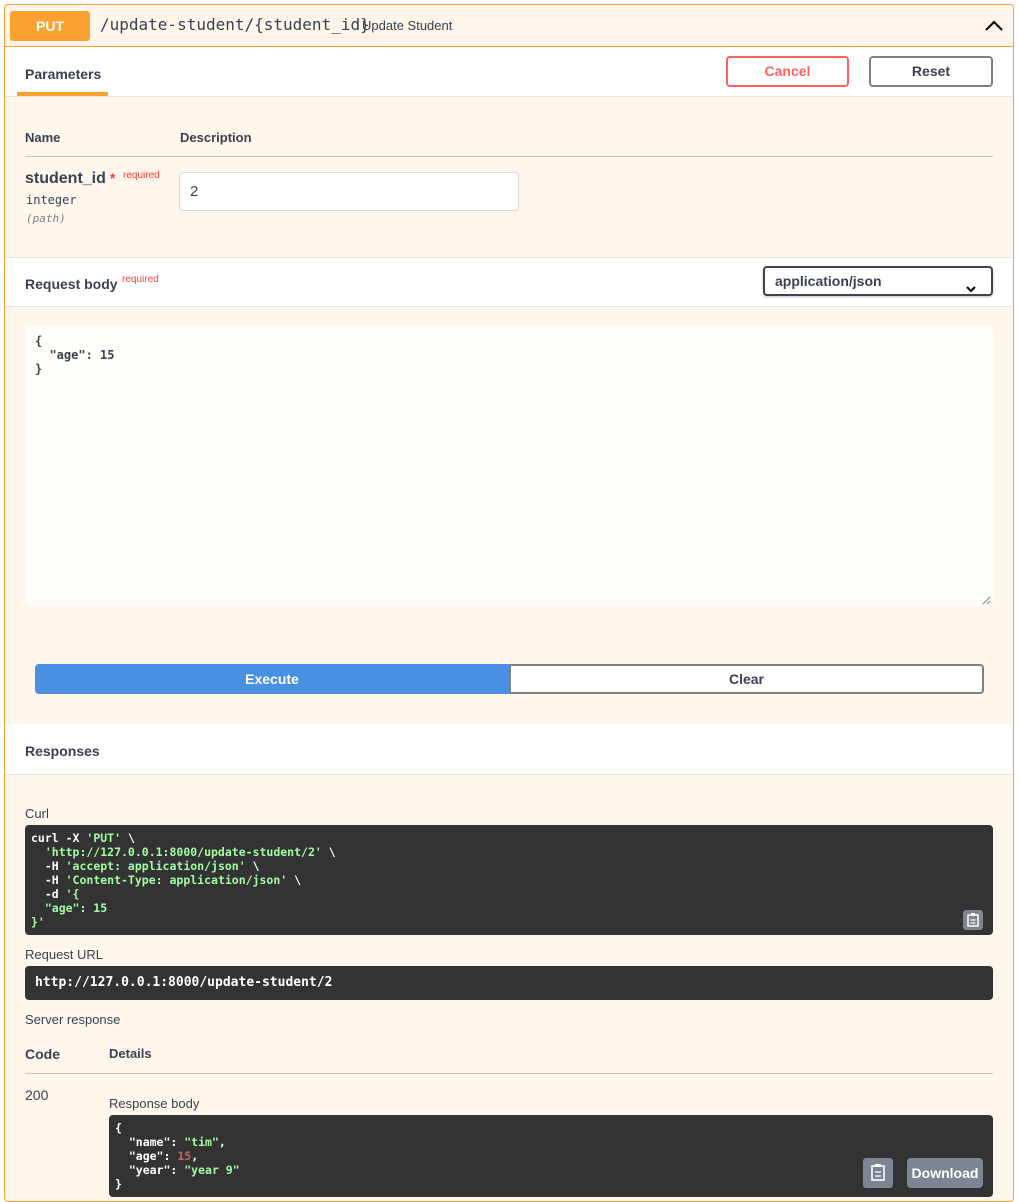  What do you see at coordinates (746, 679) in the screenshot?
I see `clear-button: Clear` at bounding box center [746, 679].